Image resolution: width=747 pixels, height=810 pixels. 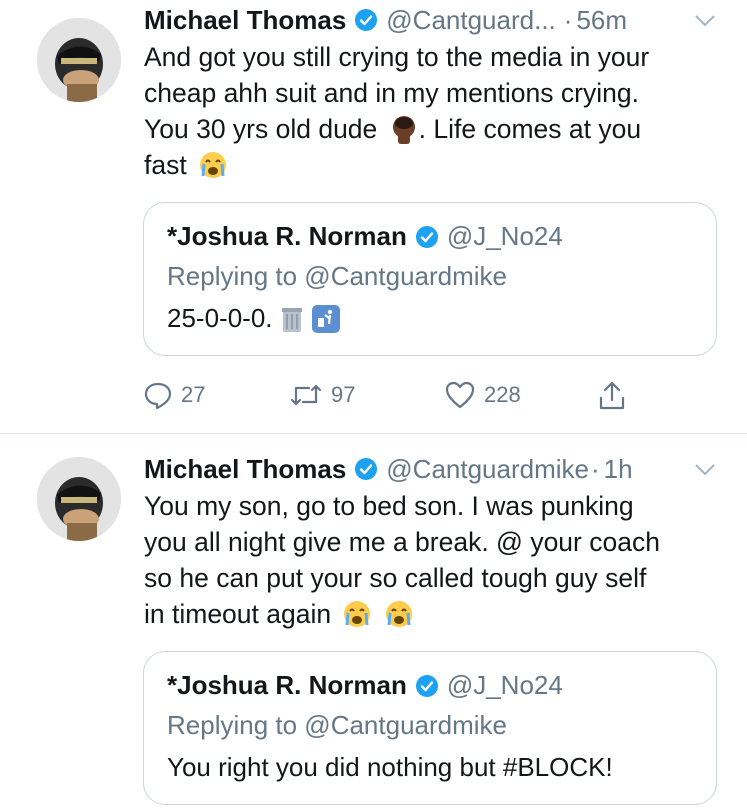 I want to click on tweet-text-segment: fast, so click(x=165, y=165).